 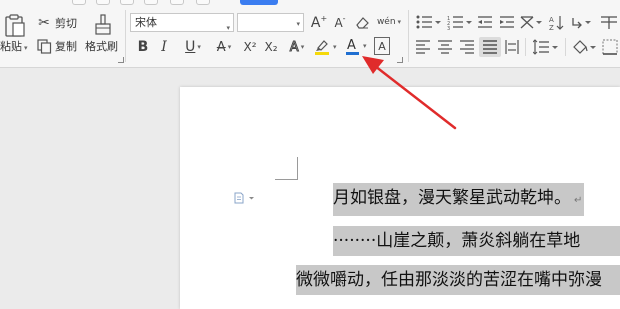 I want to click on chinese-layout-icon, so click(x=532, y=22).